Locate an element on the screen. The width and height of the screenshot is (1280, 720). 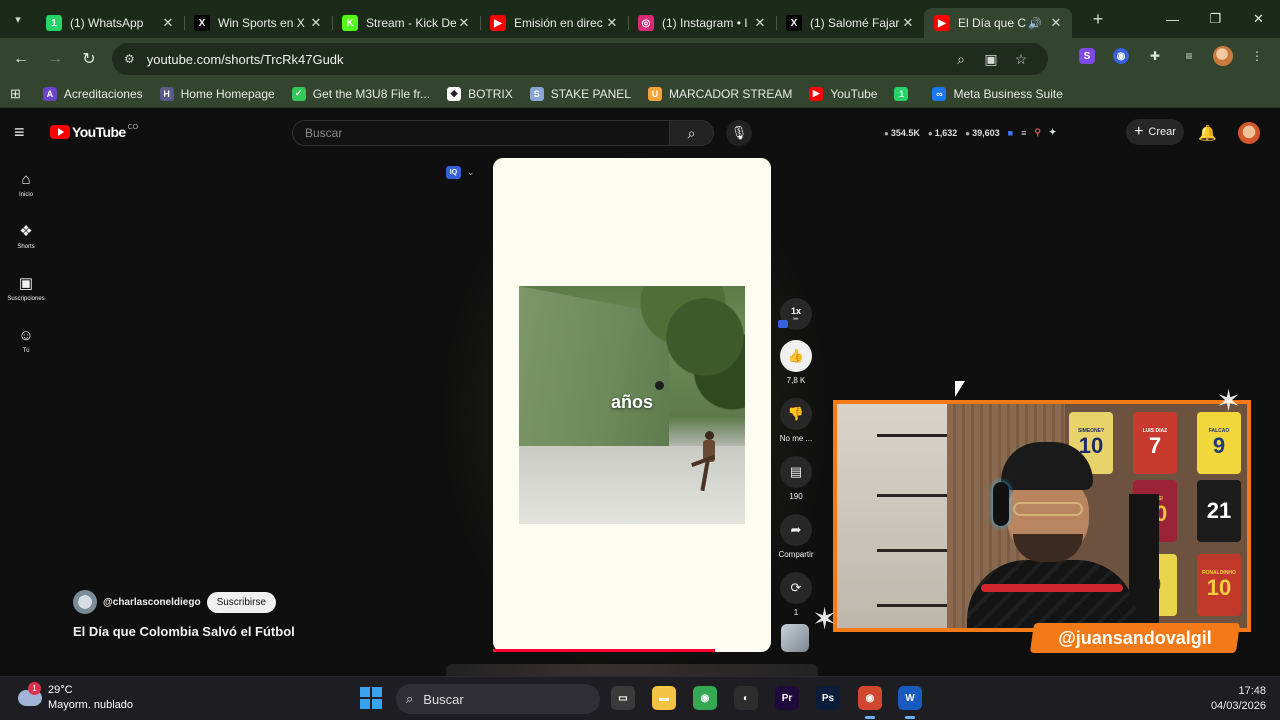
key-icon: ⚲ is located at coordinates (1037, 132).